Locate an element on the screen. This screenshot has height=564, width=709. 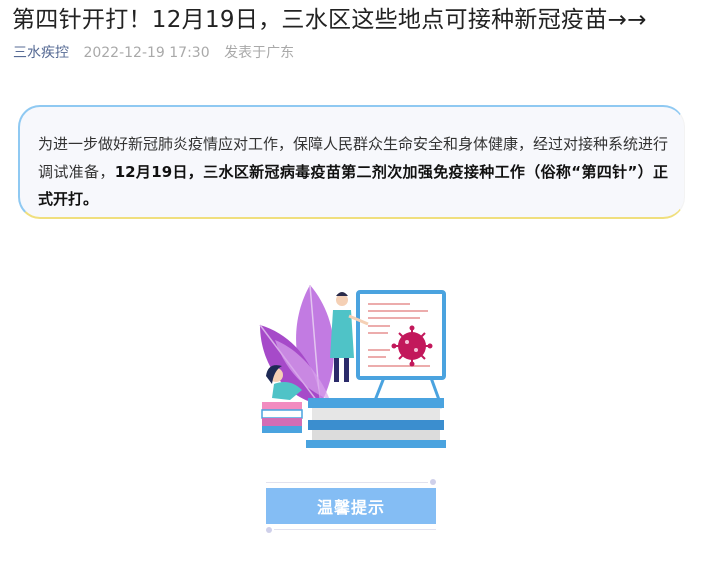
article-title: 第四针开打！12月19日，三水区这些地点可接种新冠疫苗→→ is located at coordinates (329, 20).